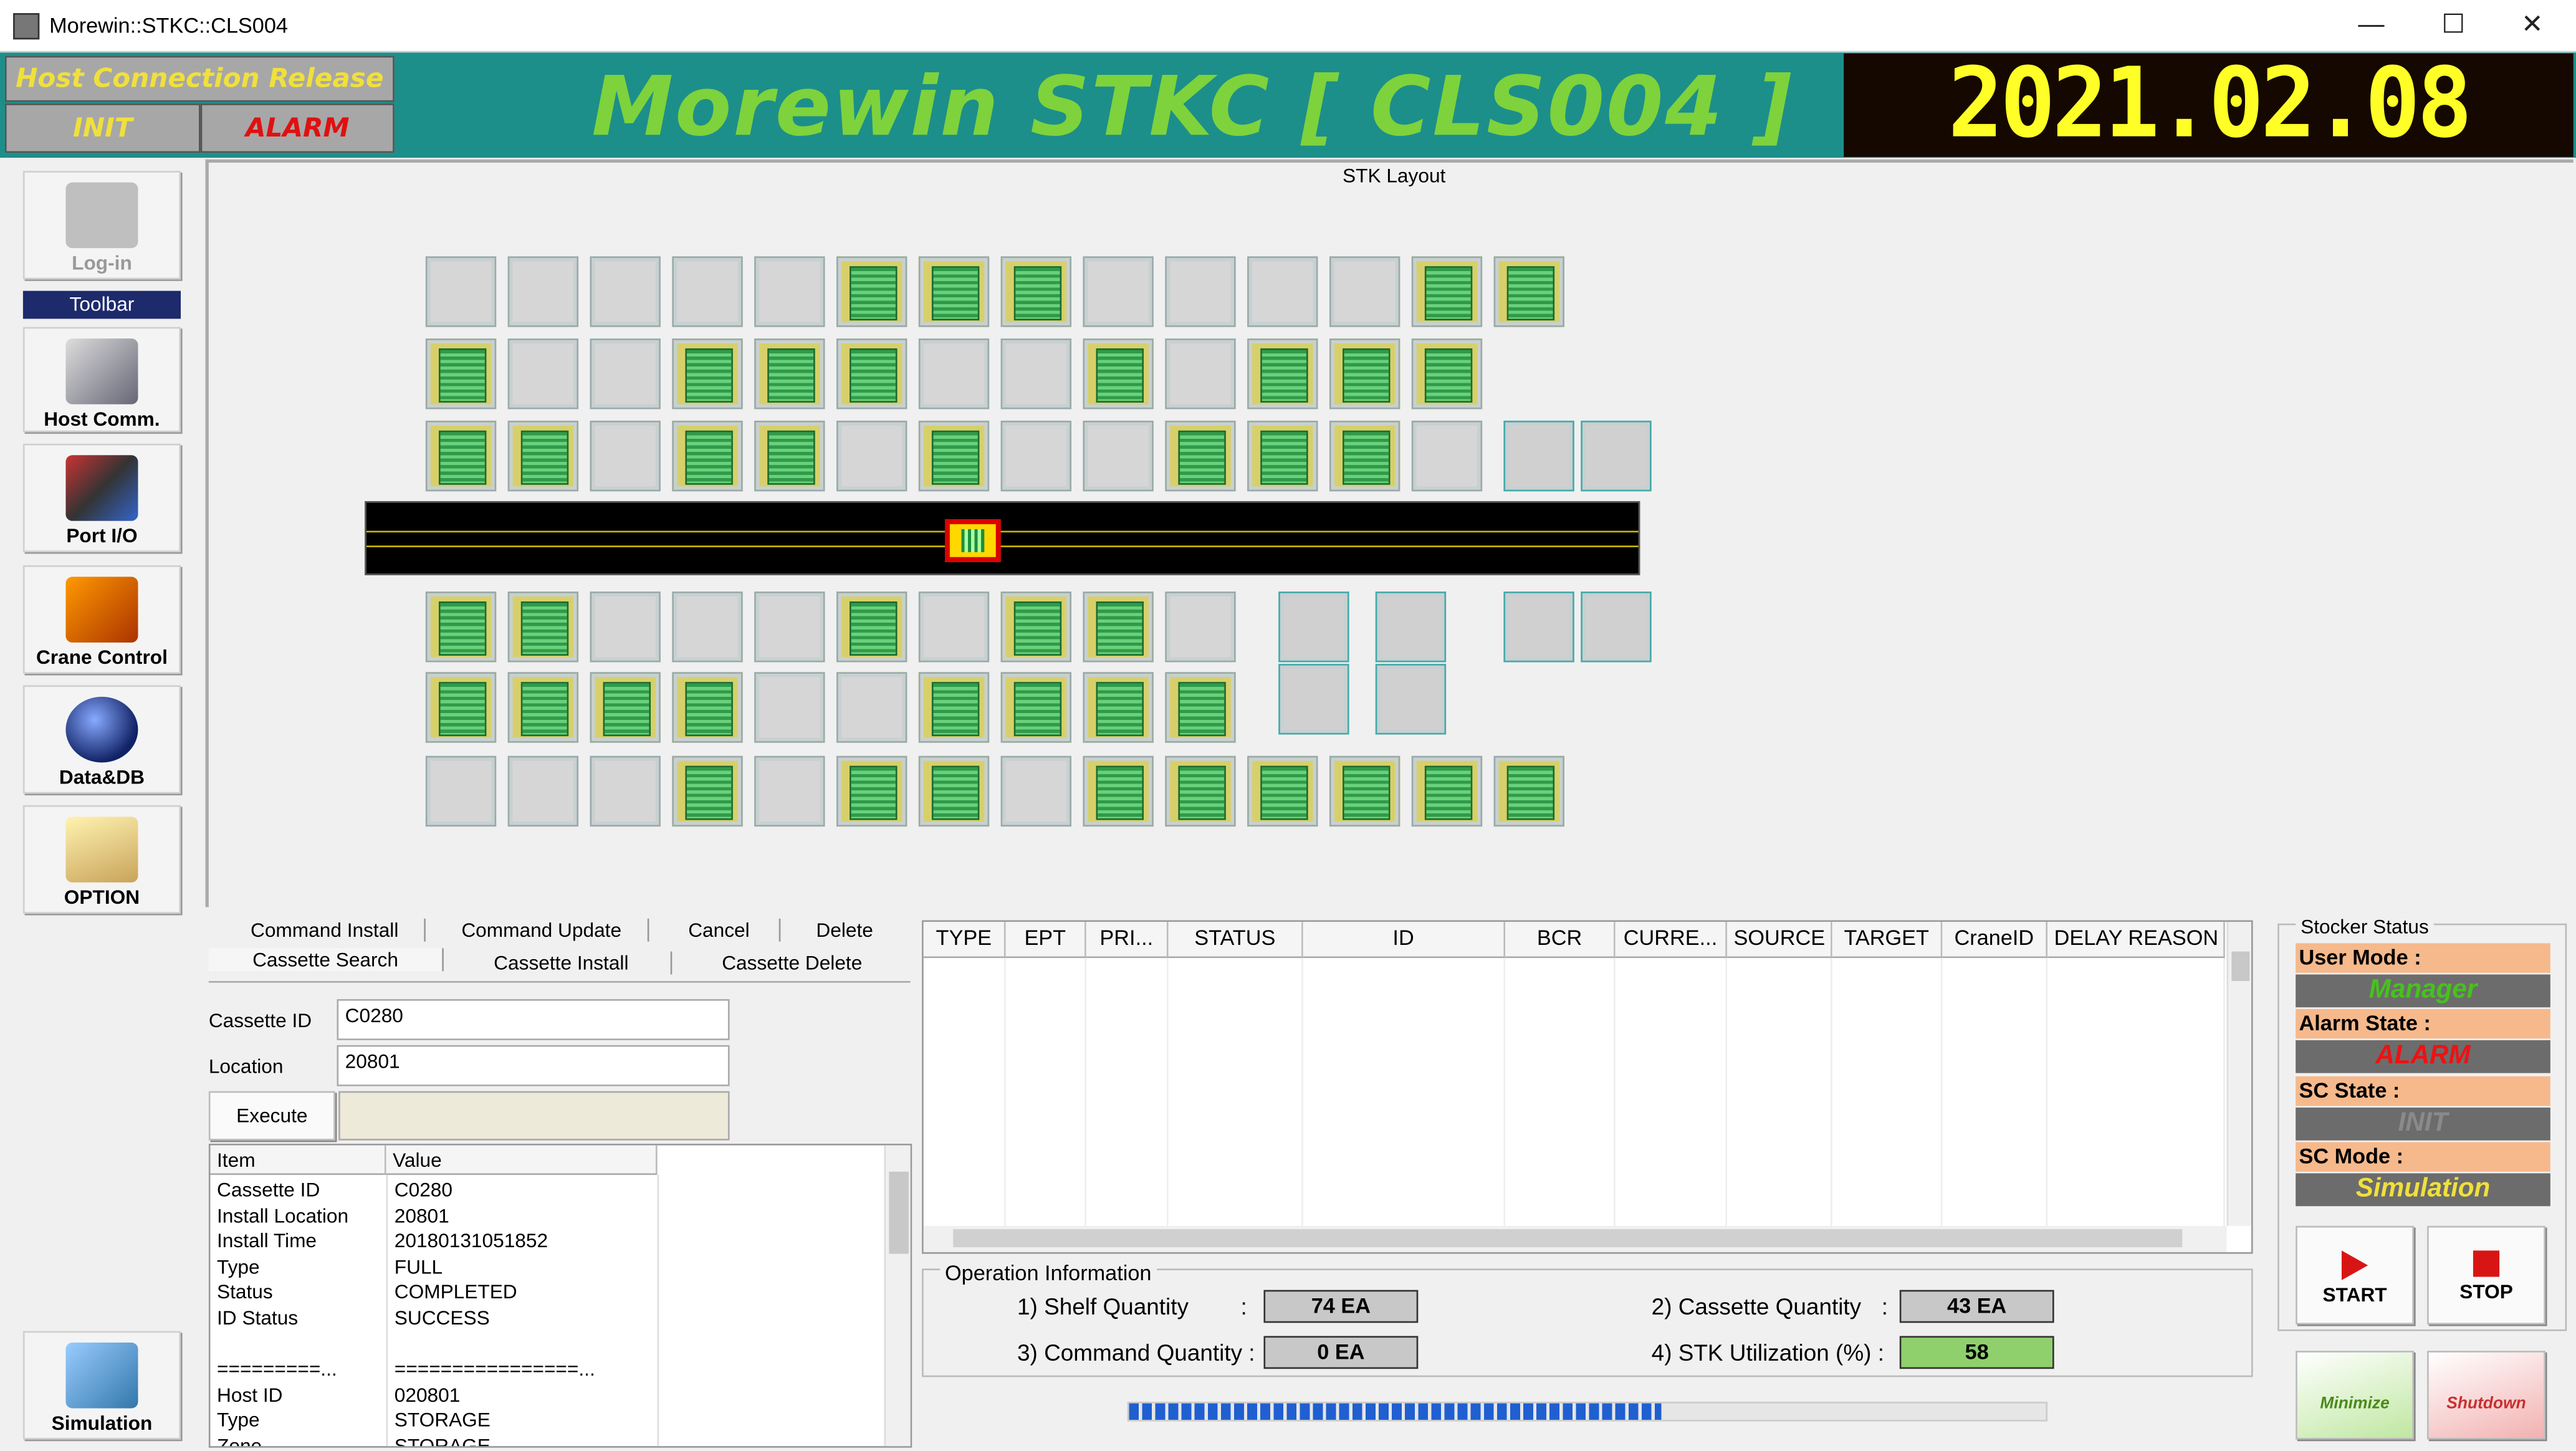  I want to click on detail-row: Install Time 20180131051852, so click(382, 1241).